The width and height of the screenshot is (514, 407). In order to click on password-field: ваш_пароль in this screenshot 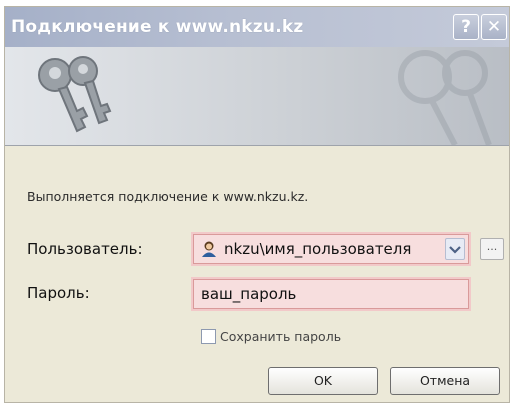, I will do `click(331, 294)`.